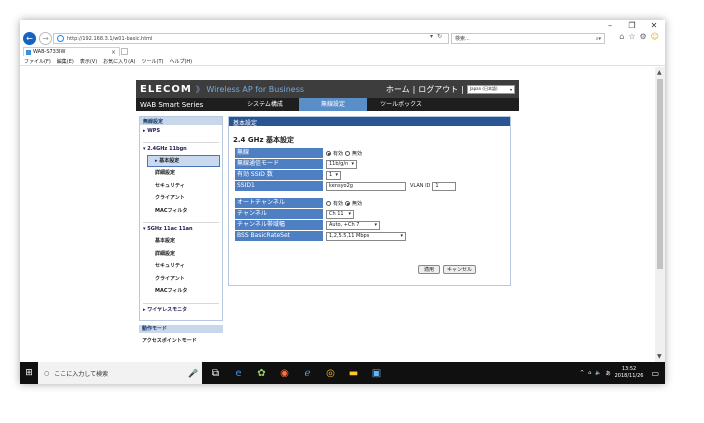 The width and height of the screenshot is (704, 423). Describe the element at coordinates (629, 369) in the screenshot. I see `clock-time: 13:52` at that location.